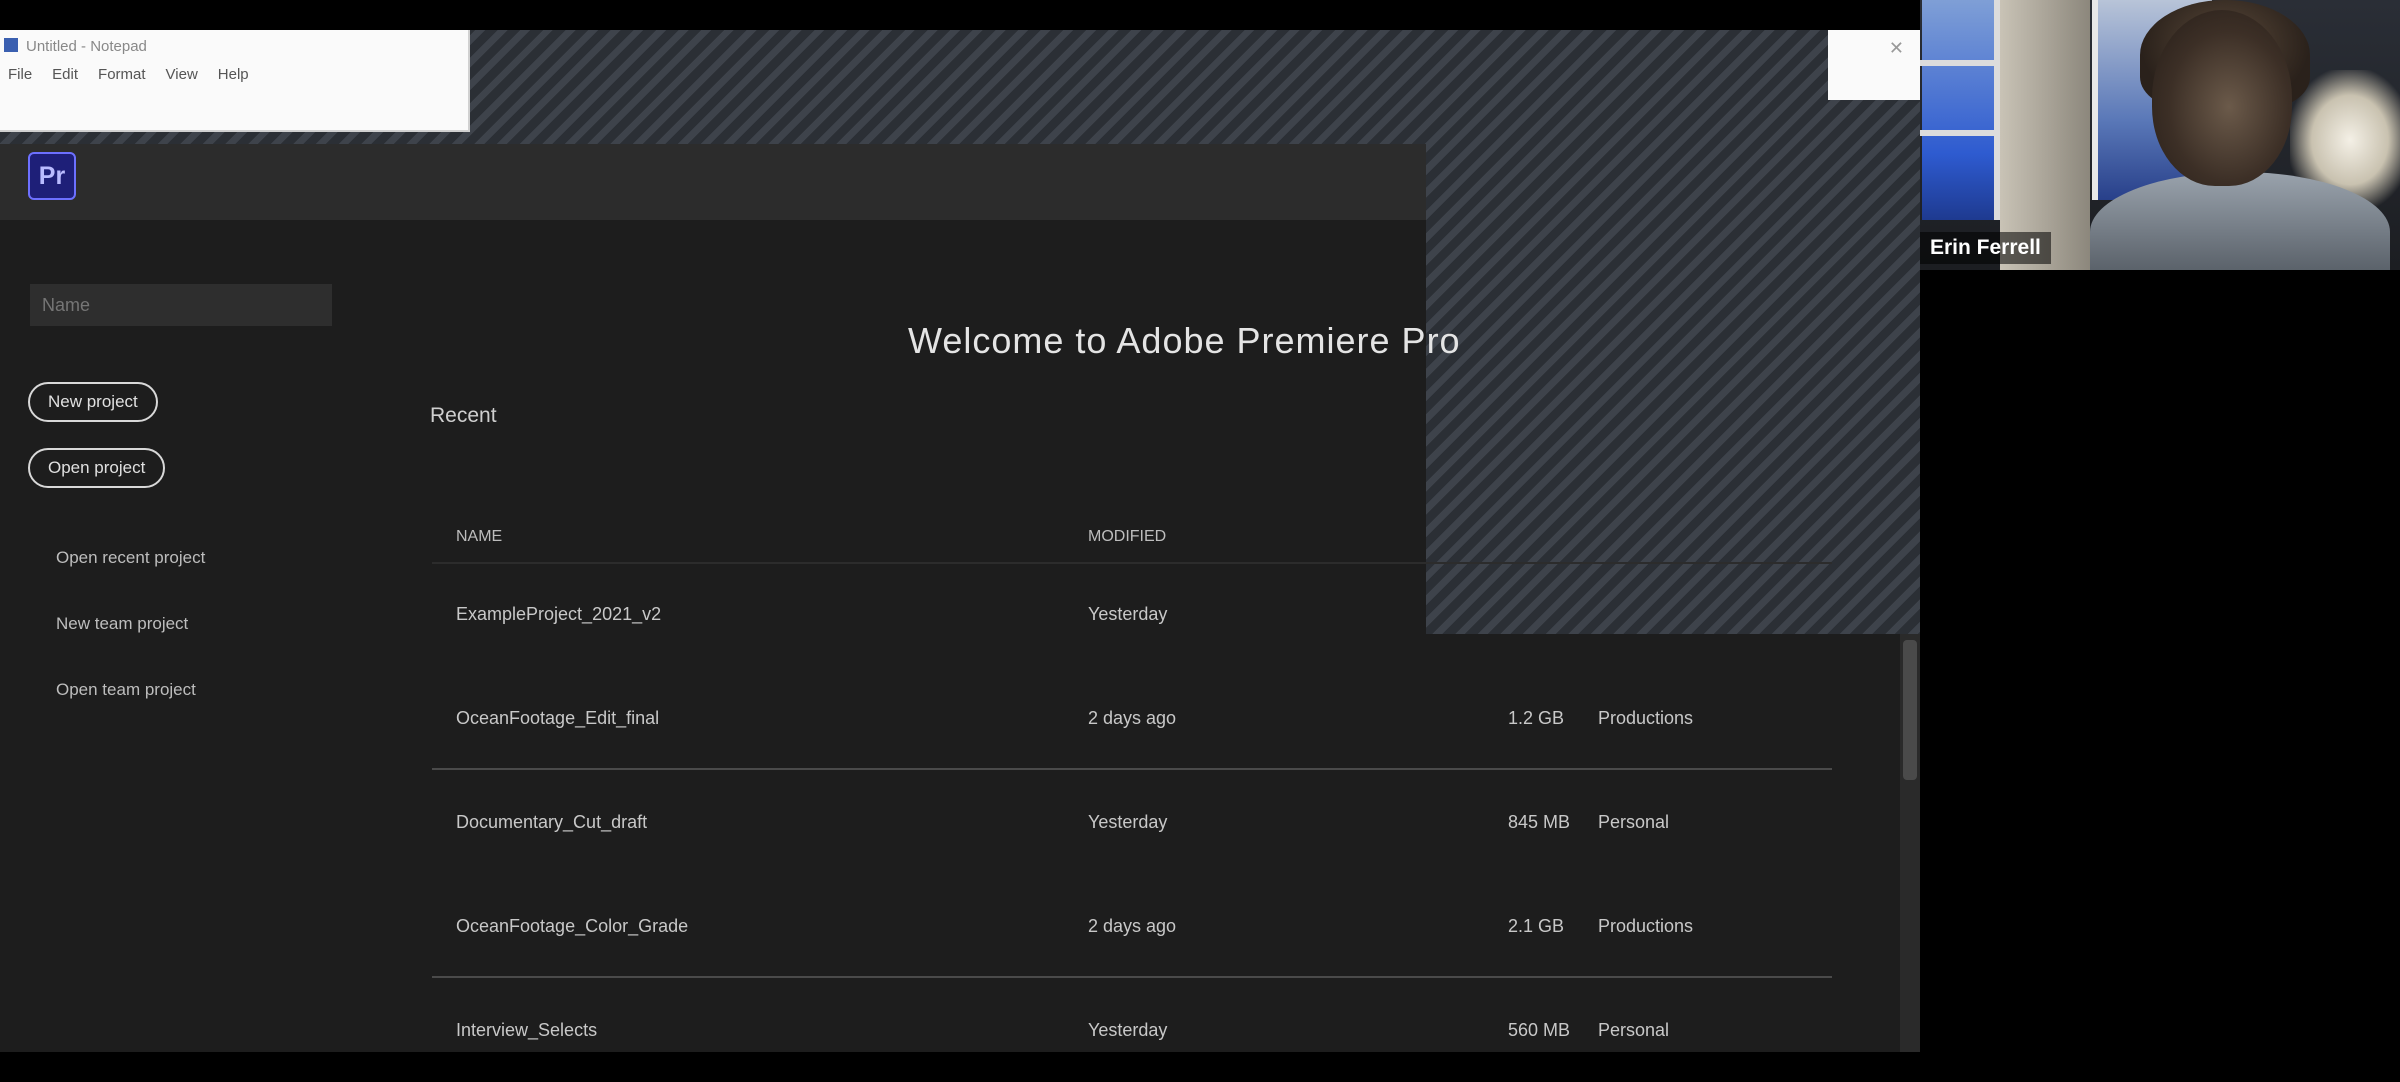  I want to click on row-name: OceanFootage_Edit_final, so click(558, 718).